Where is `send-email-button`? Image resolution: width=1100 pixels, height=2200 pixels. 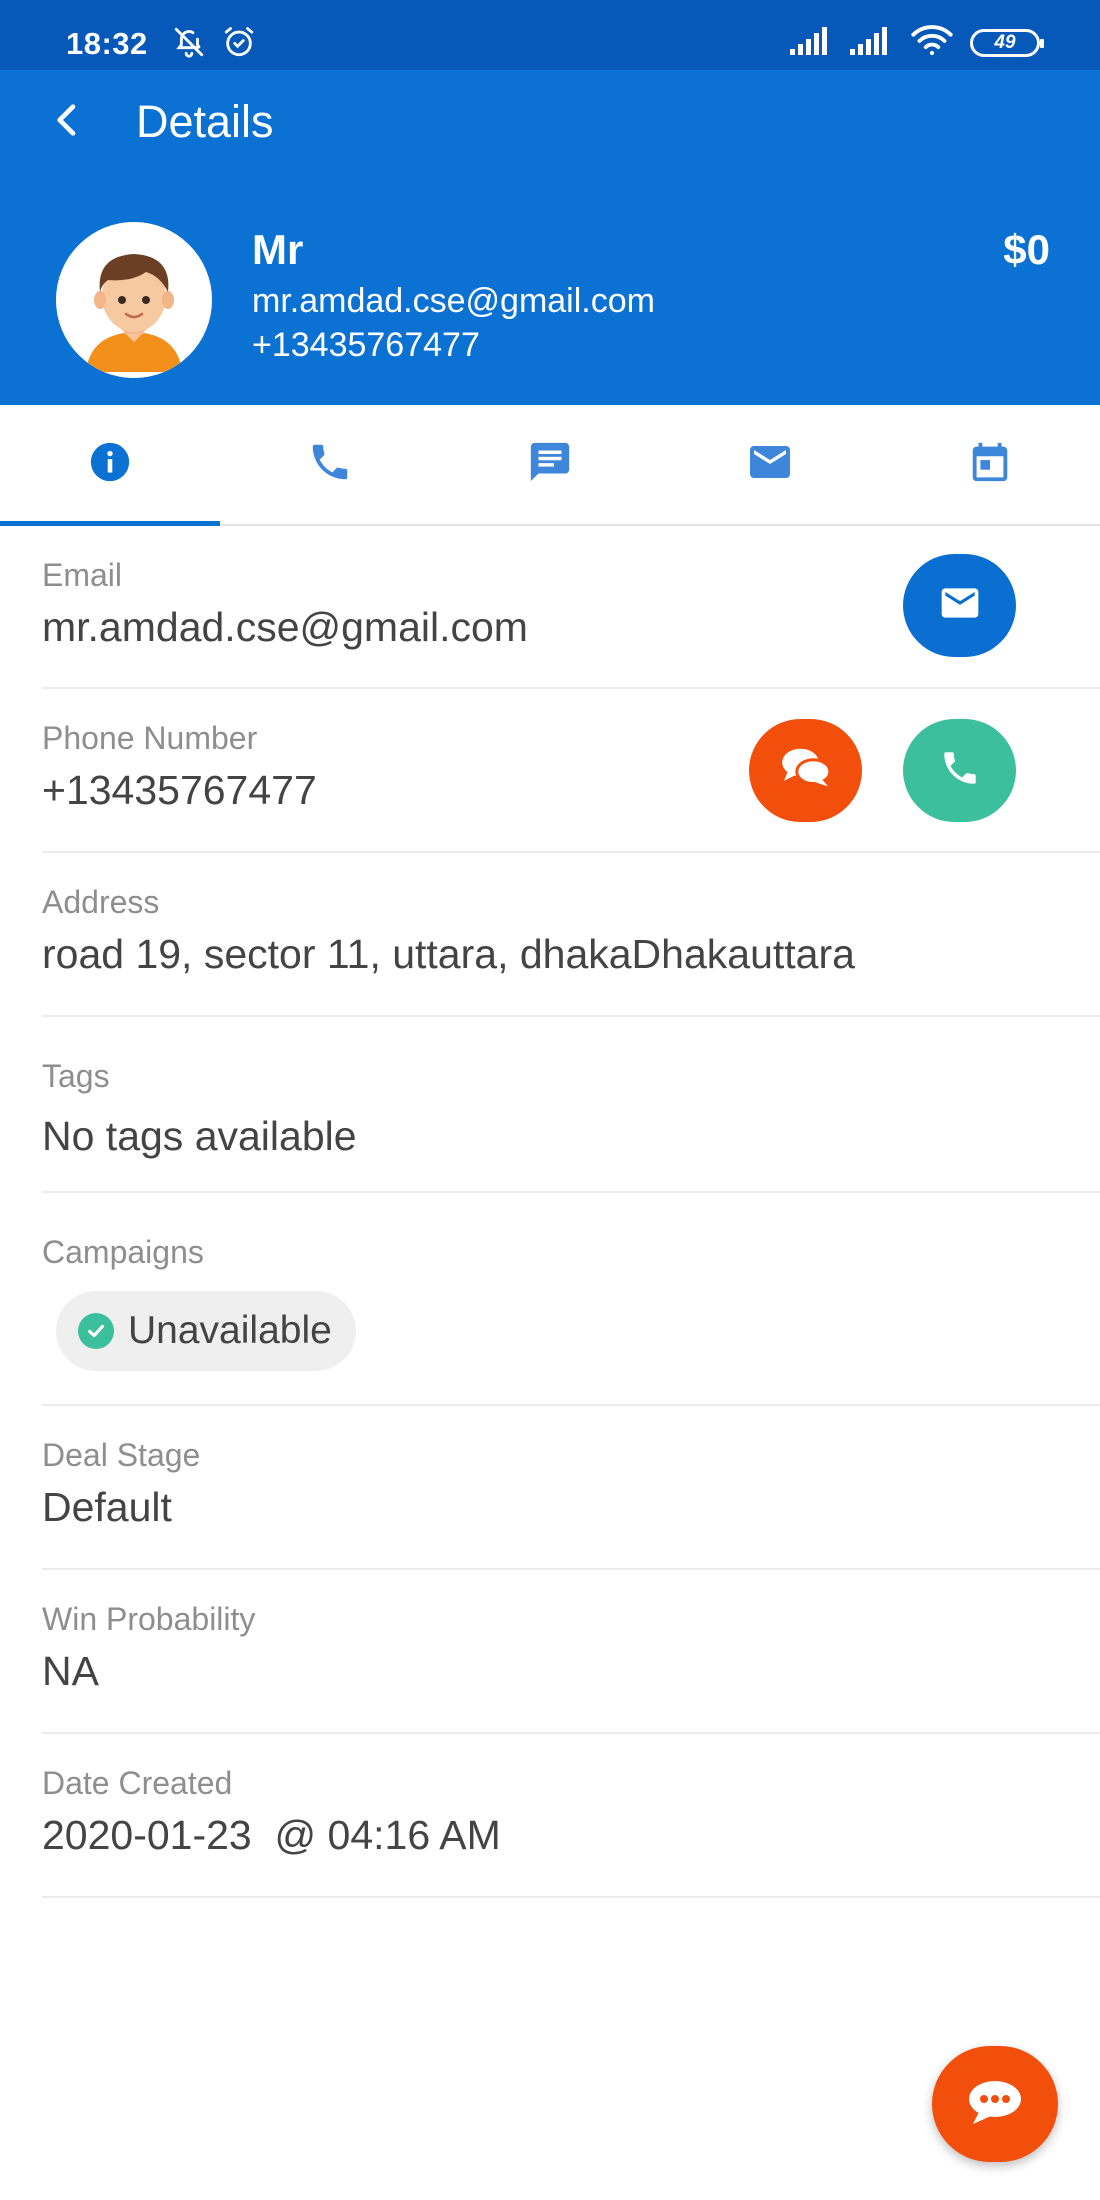
send-email-button is located at coordinates (959, 605).